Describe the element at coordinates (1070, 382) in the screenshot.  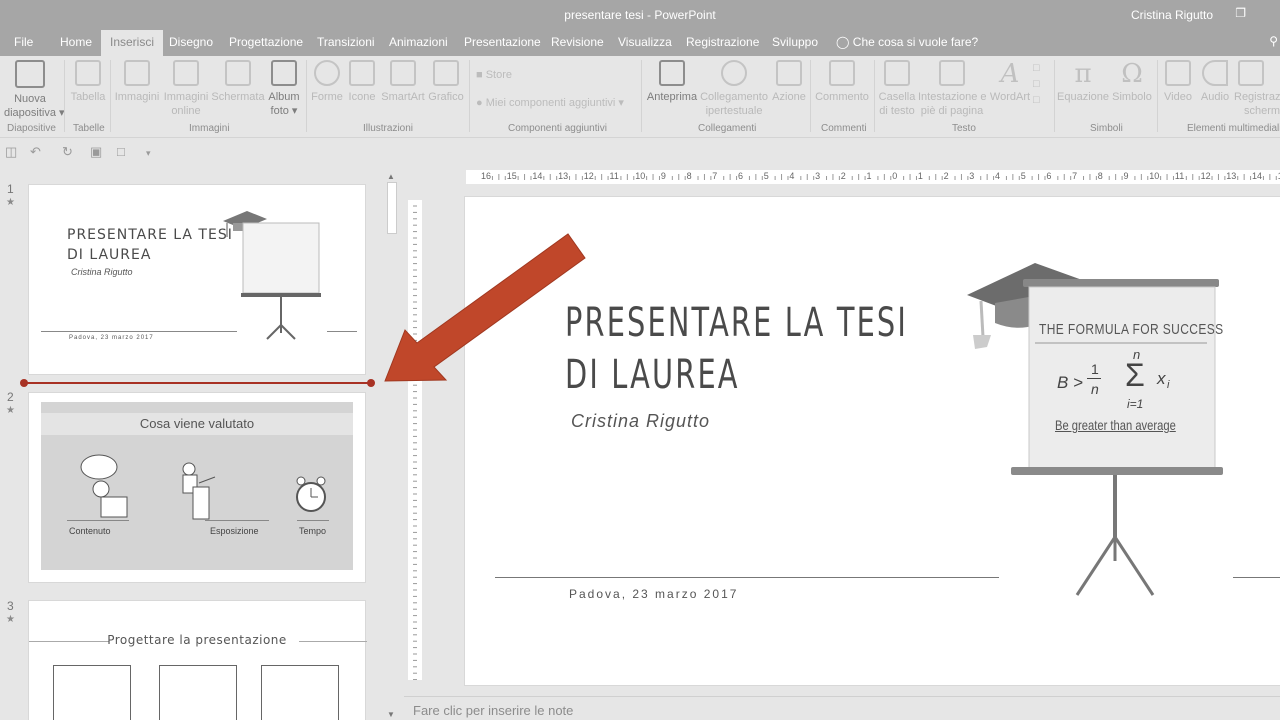
I see `formula-b: B >` at that location.